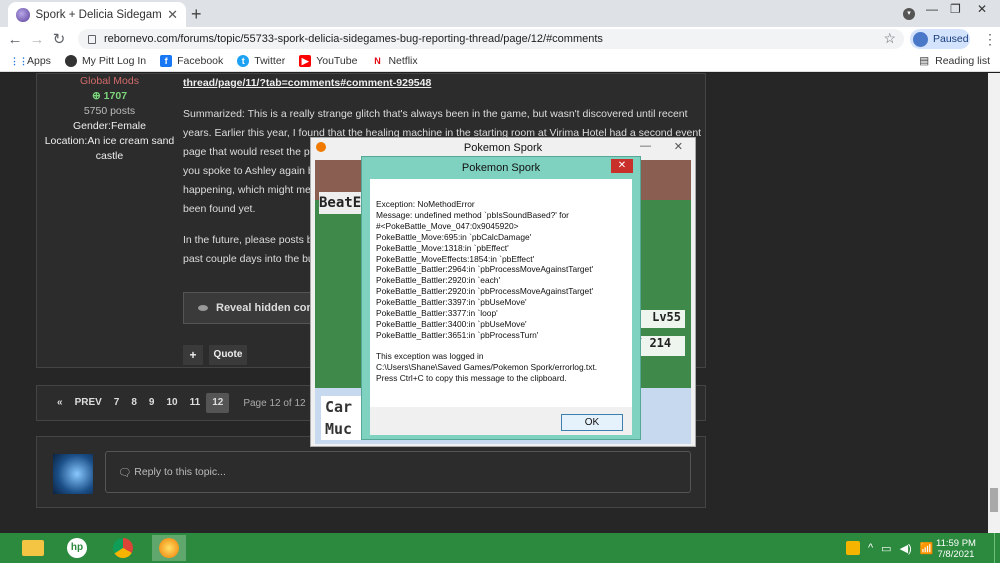  I want to click on taskbar-chrome, so click(123, 548).